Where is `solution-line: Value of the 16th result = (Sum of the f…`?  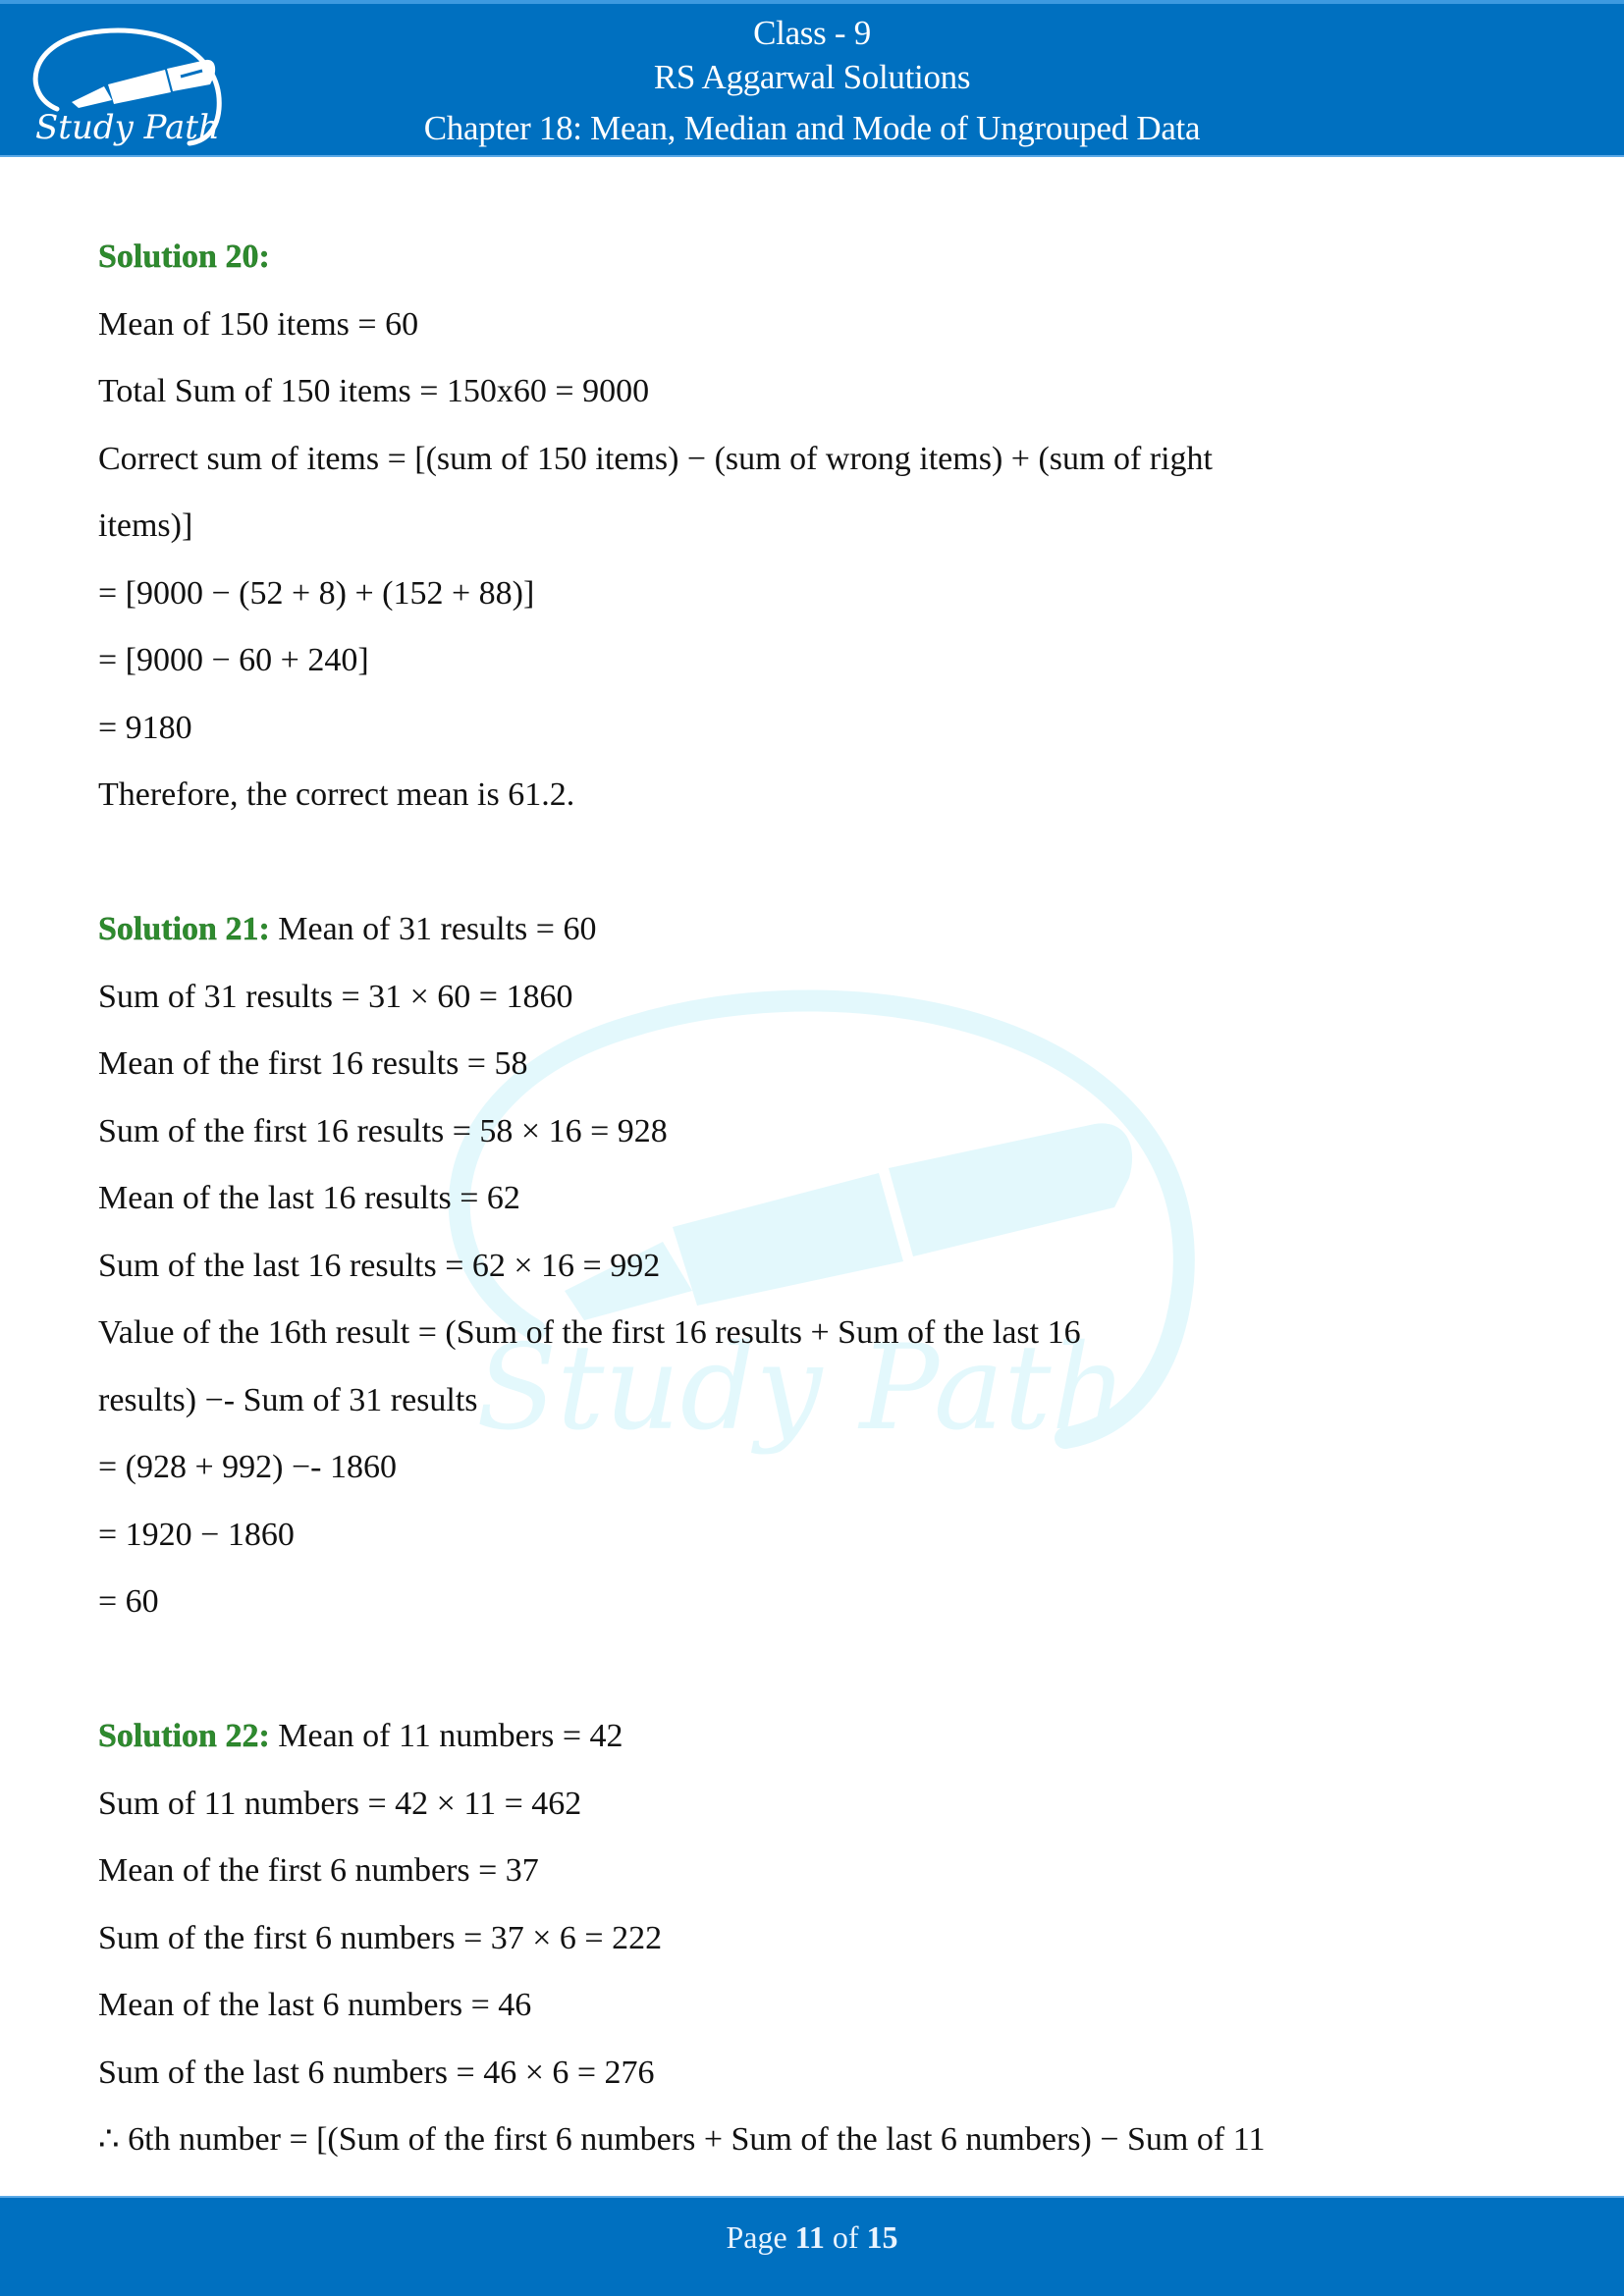 solution-line: Value of the 16th result = (Sum of the f… is located at coordinates (589, 1333).